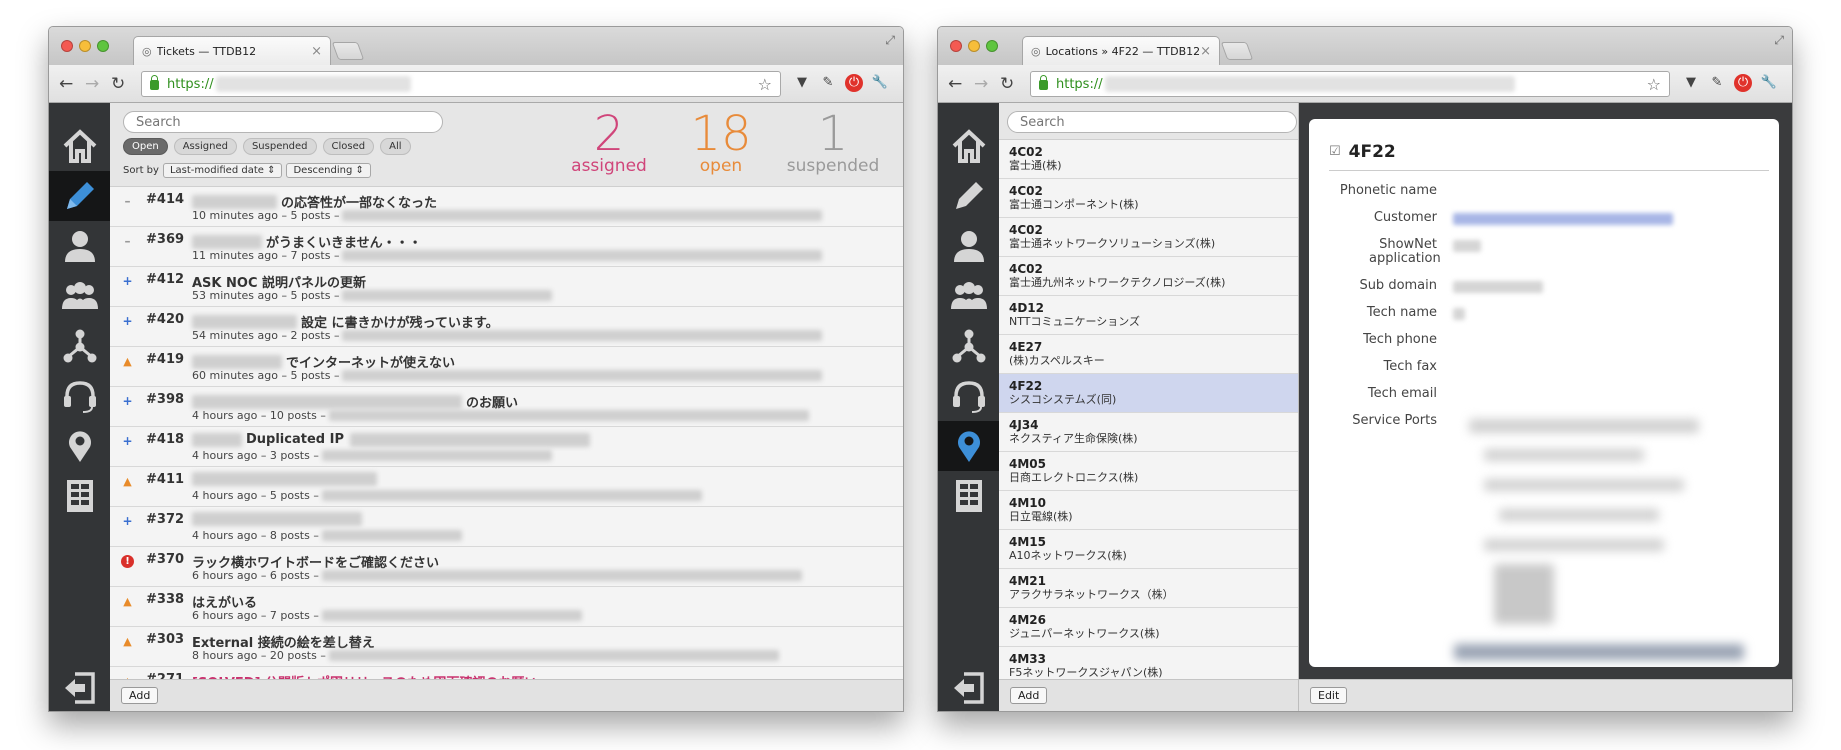 Image resolution: width=1841 pixels, height=750 pixels. Describe the element at coordinates (1148, 315) in the screenshot. I see `location-item: 4D12 NTTコミュニケーションズ` at that location.